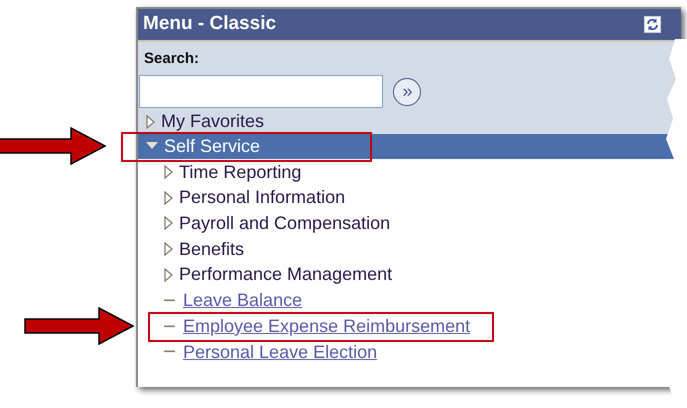 This screenshot has width=687, height=408. Describe the element at coordinates (407, 92) in the screenshot. I see `search-go-button: »` at that location.